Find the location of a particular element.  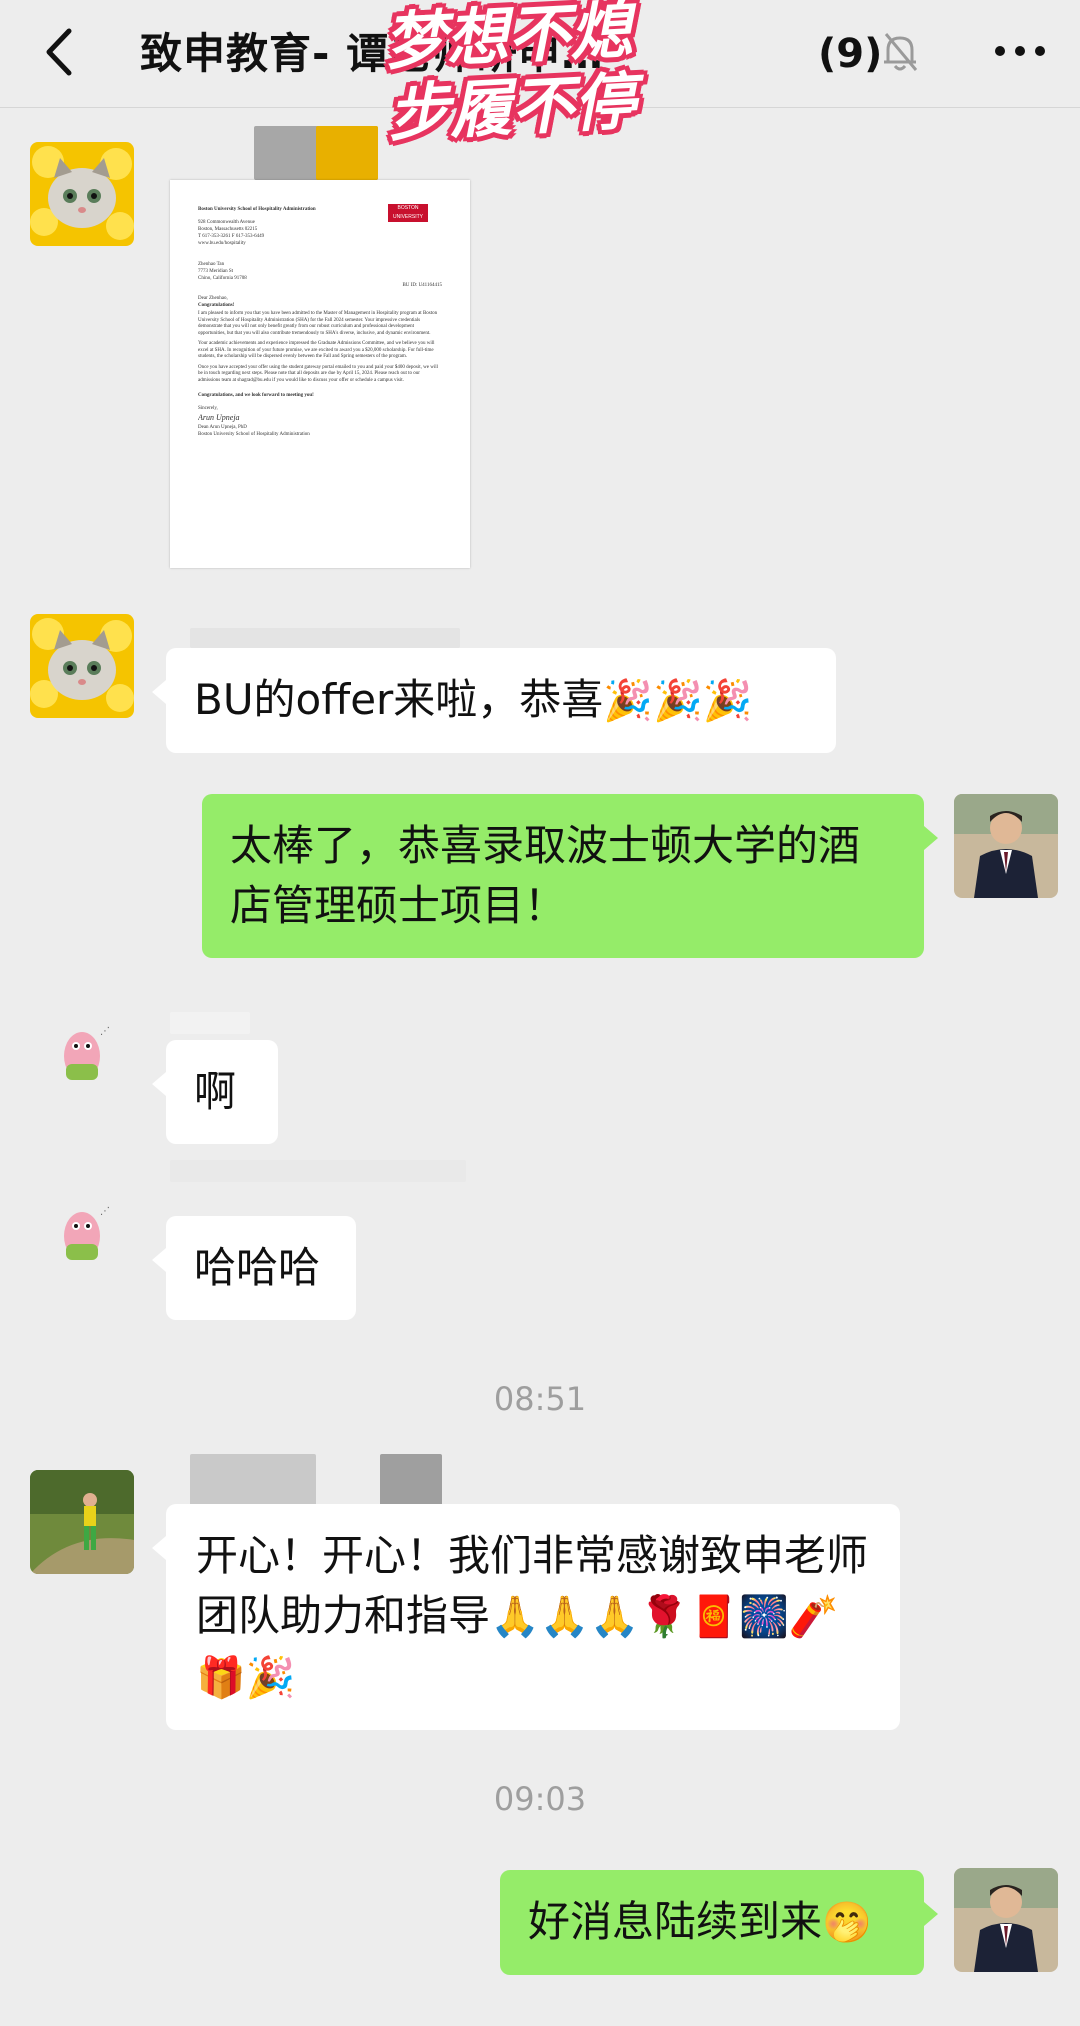

letter-address-line: T 617-353-3261 F 617-353-6449 is located at coordinates (231, 236).